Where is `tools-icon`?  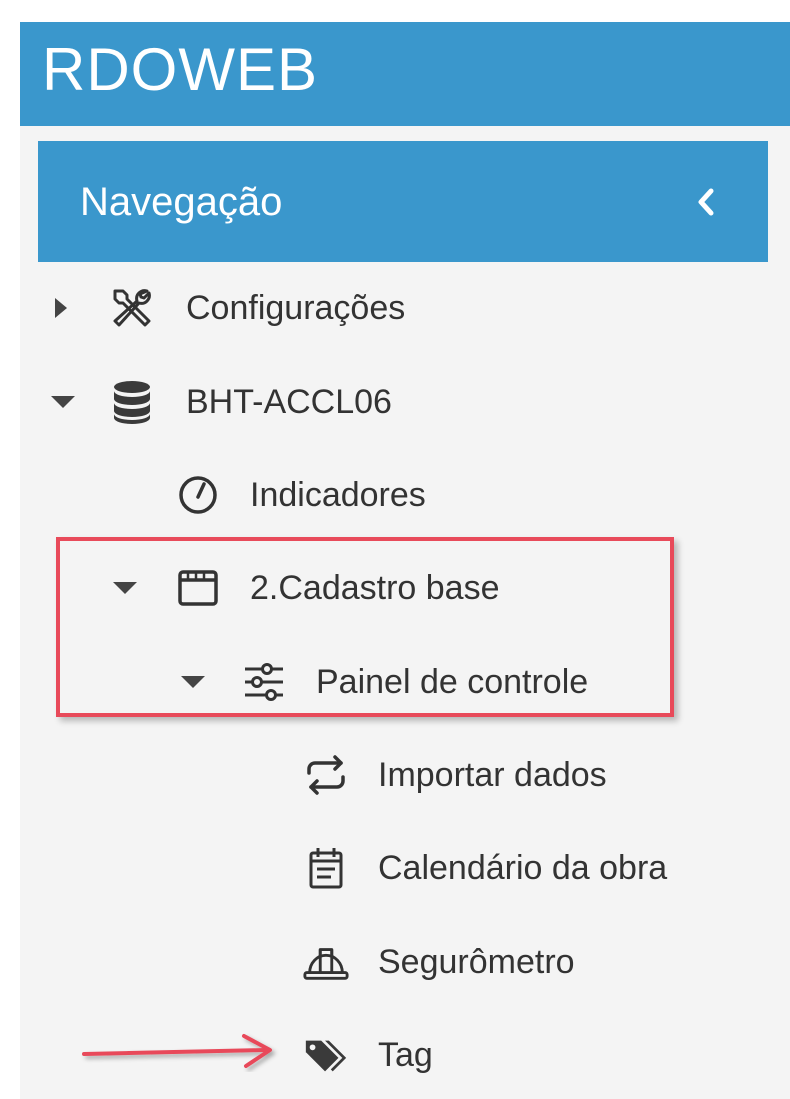 tools-icon is located at coordinates (132, 308).